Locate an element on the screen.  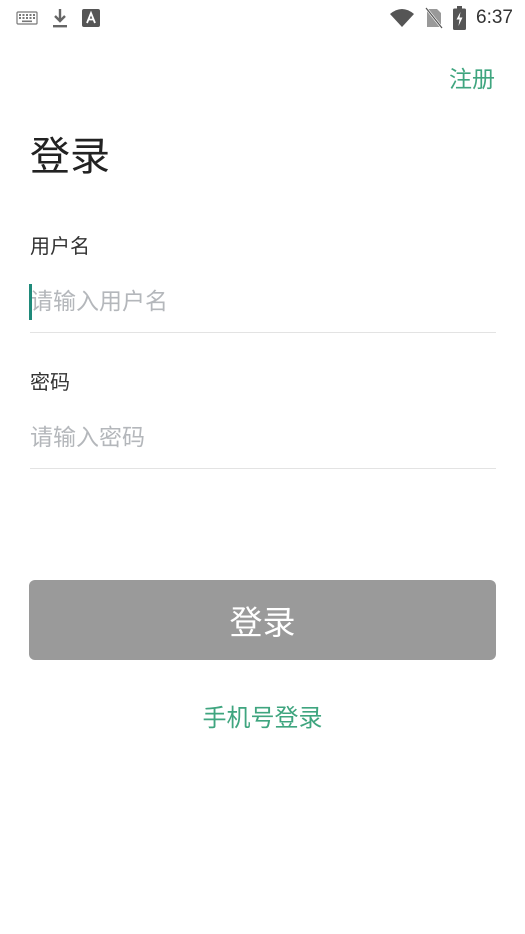
battery-charging-icon is located at coordinates (460, 18).